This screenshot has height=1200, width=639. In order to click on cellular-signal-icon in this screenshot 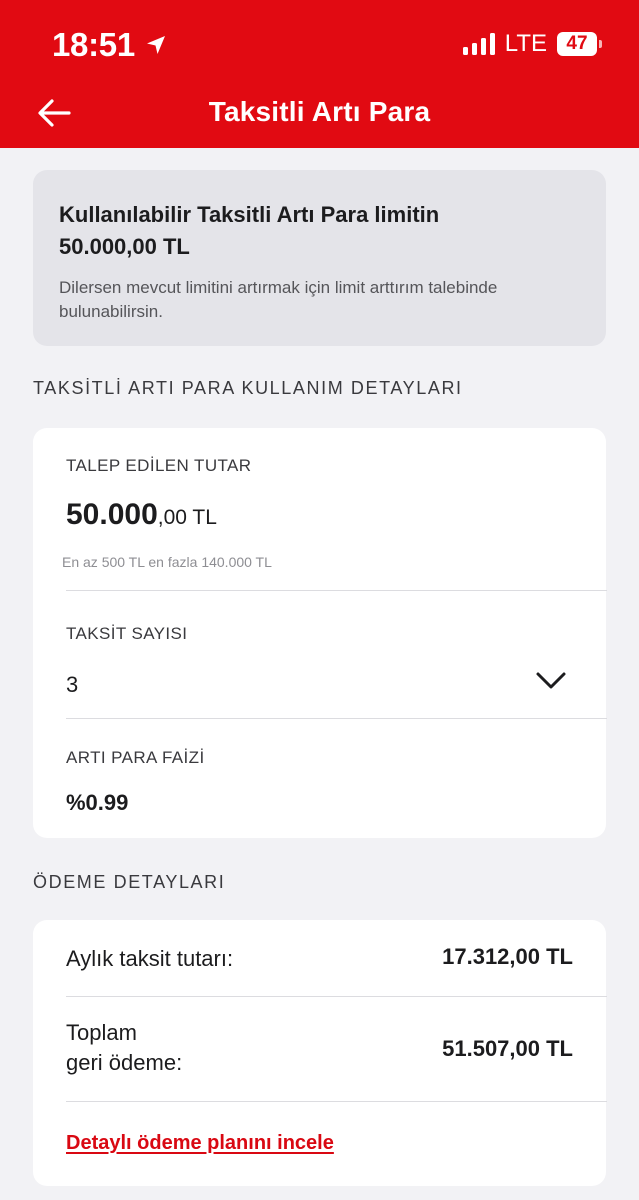, I will do `click(478, 44)`.